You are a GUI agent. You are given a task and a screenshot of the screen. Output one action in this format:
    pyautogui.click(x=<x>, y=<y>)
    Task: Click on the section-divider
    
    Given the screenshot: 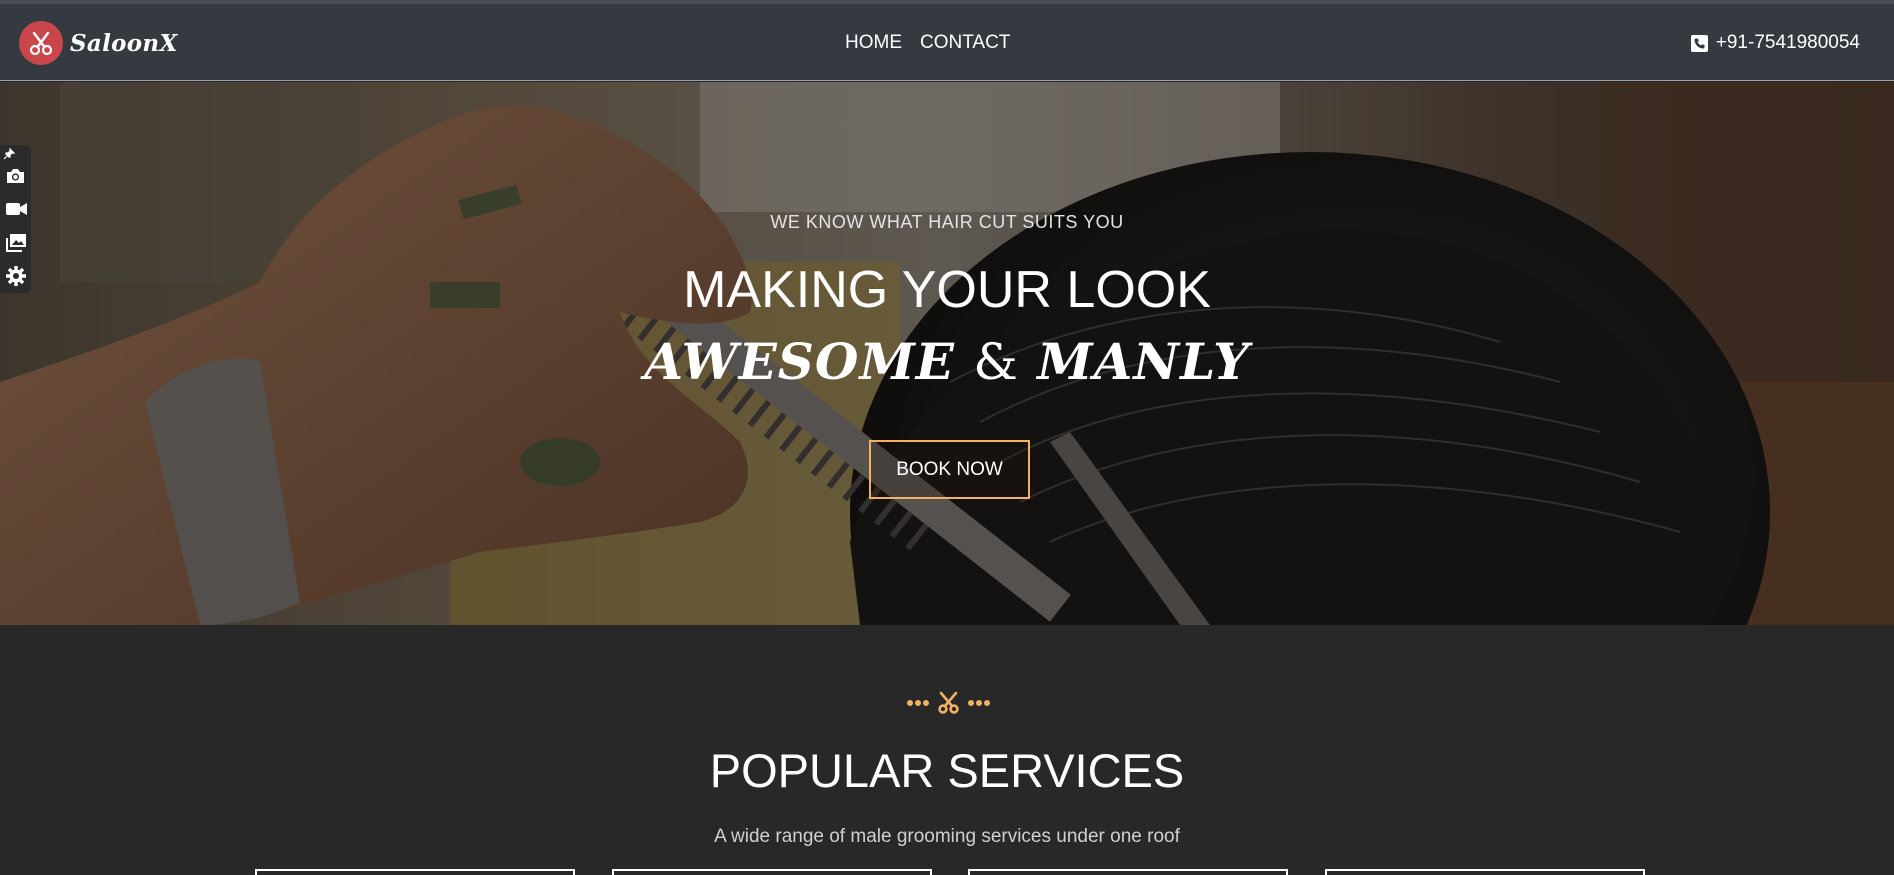 What is the action you would take?
    pyautogui.click(x=948, y=703)
    